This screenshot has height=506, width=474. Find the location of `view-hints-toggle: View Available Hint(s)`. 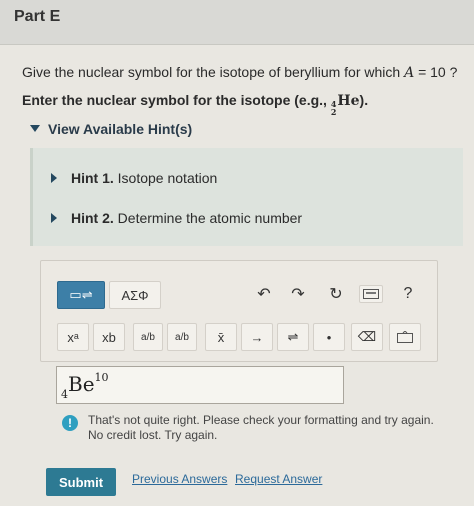

view-hints-toggle: View Available Hint(s) is located at coordinates (111, 129).